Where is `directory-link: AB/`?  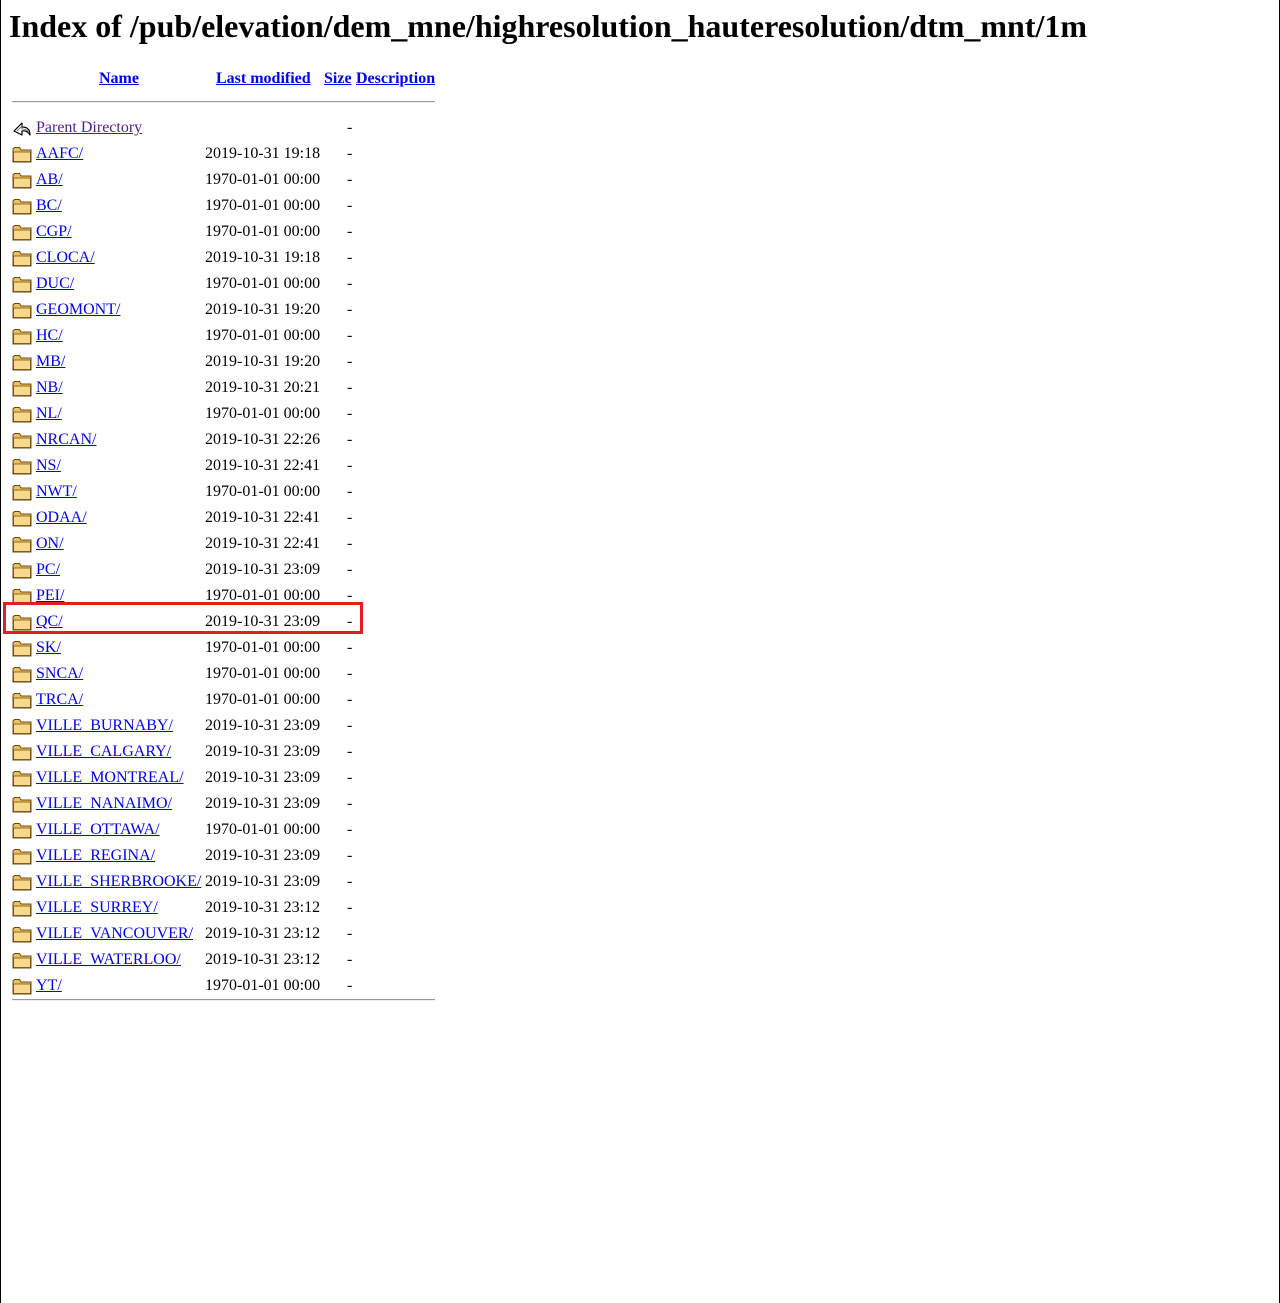
directory-link: AB/ is located at coordinates (49, 180).